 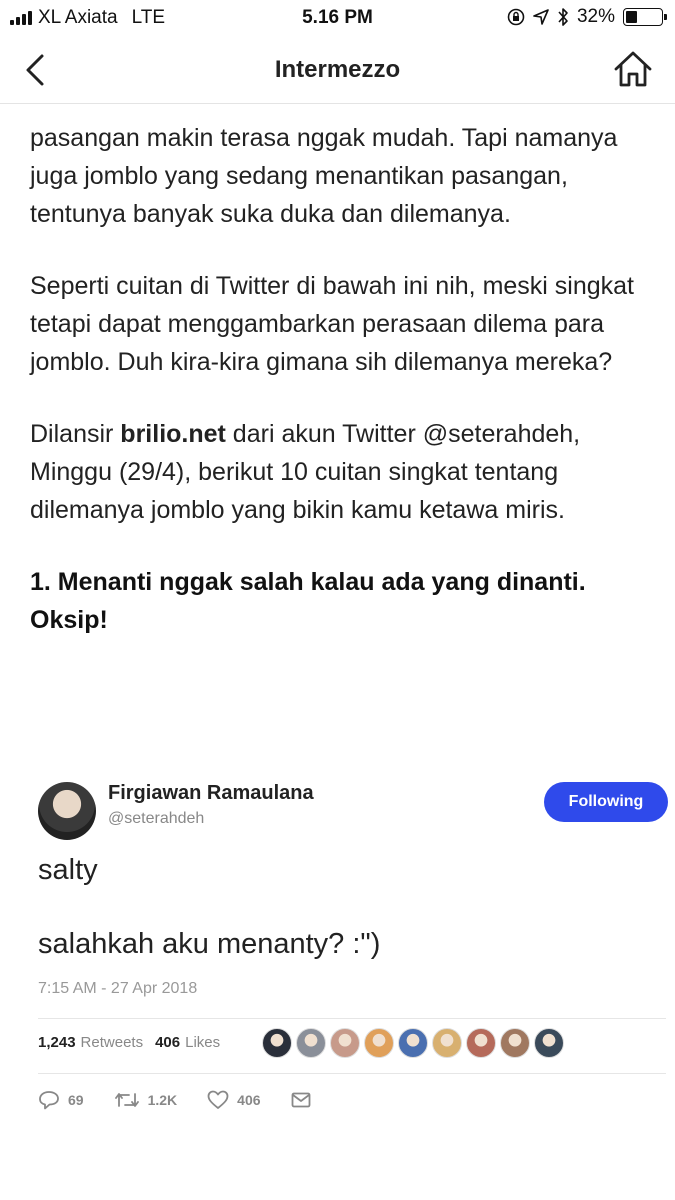 I want to click on reply-button: 69, so click(x=61, y=1100).